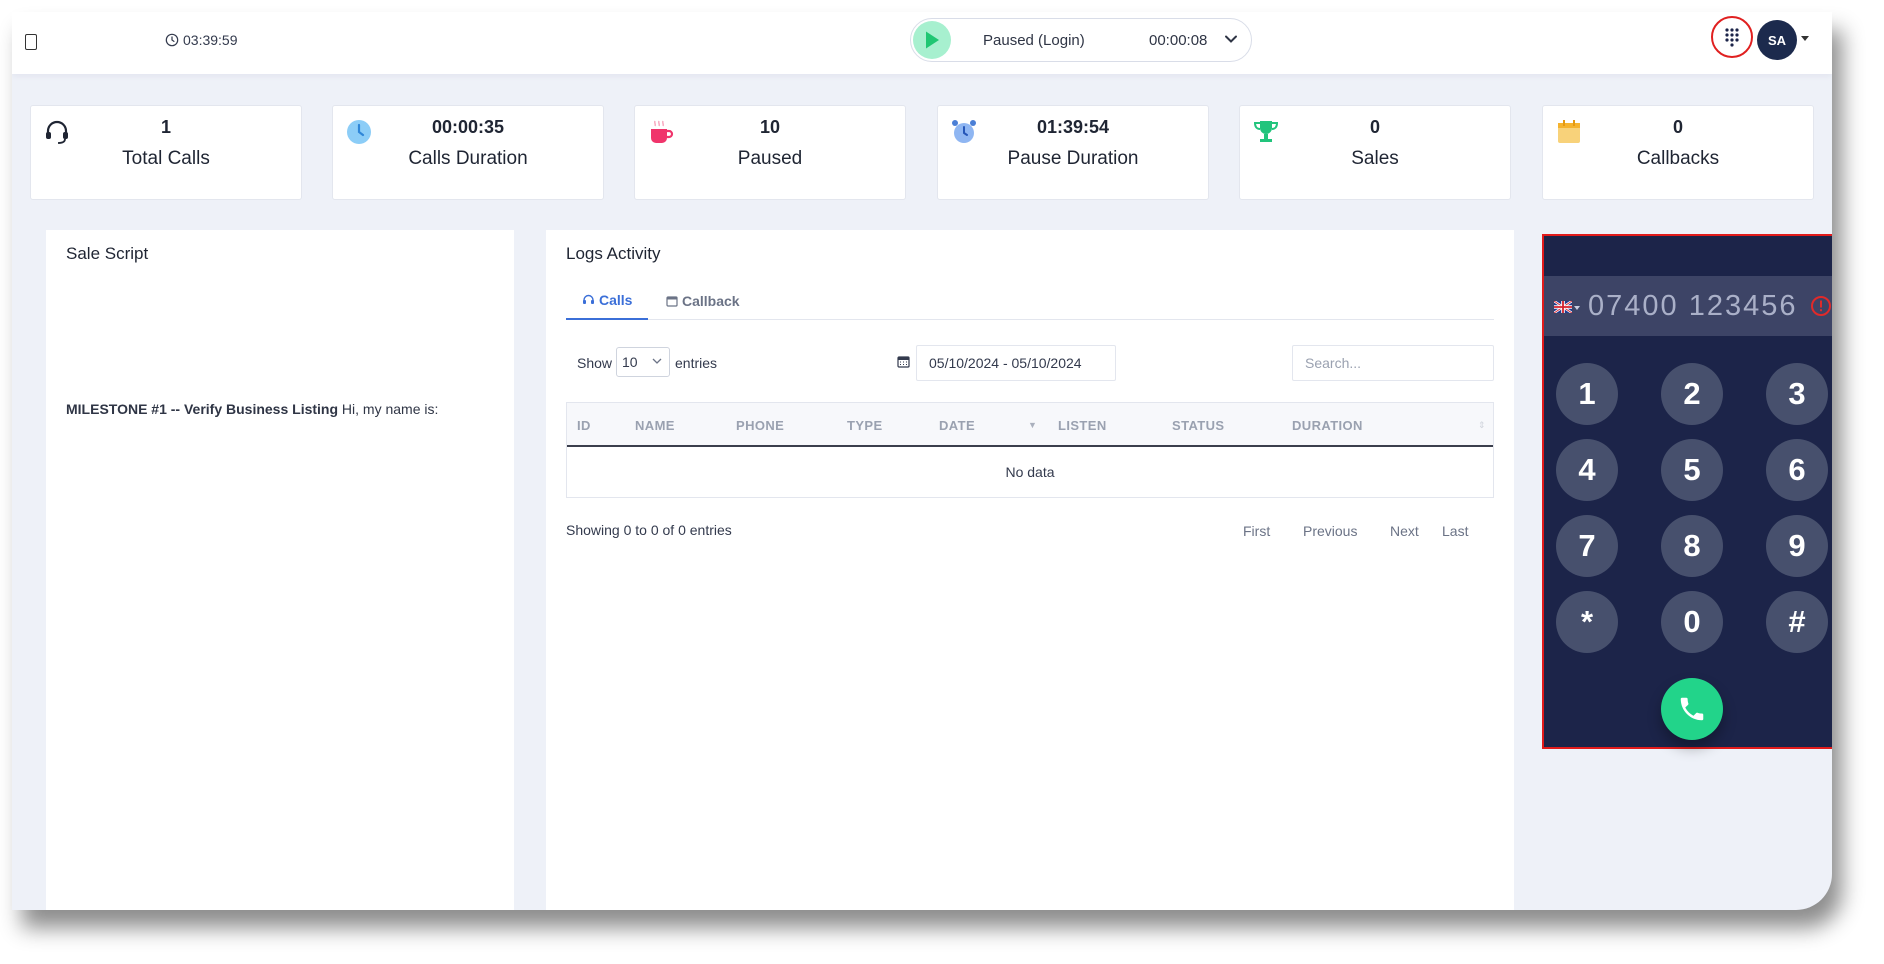  I want to click on dial-key-star: *, so click(1587, 622).